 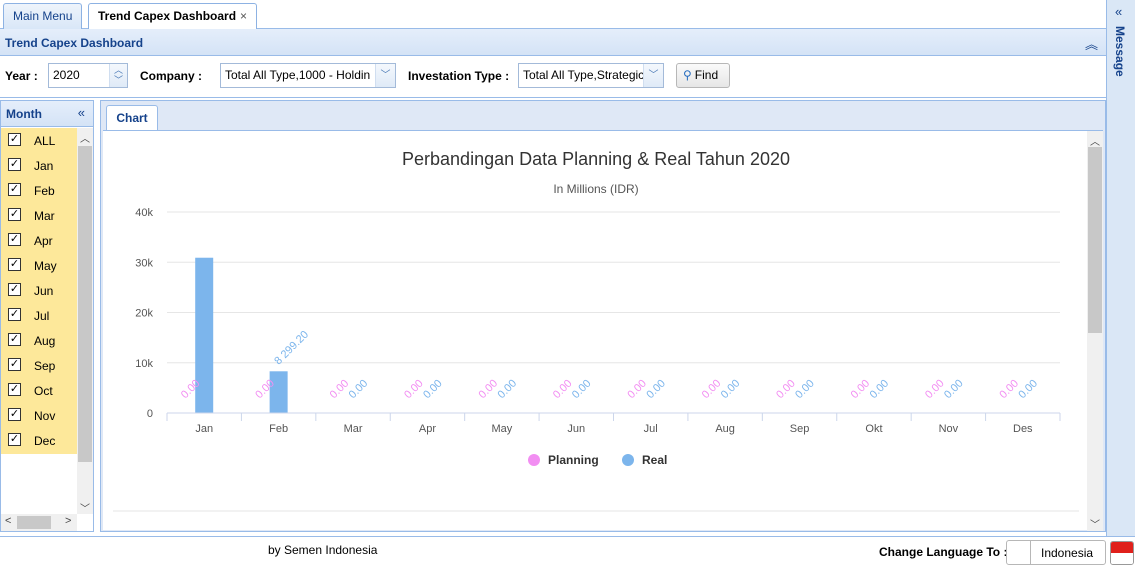 I want to click on data-label-real: 8 299.20, so click(x=291, y=348).